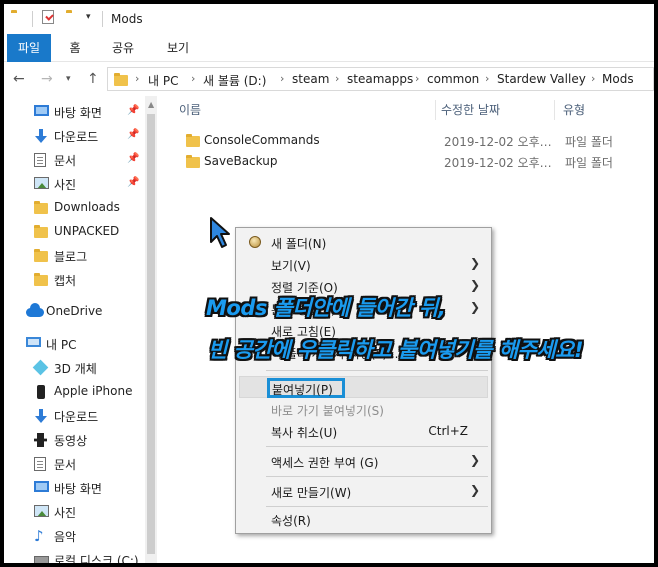 This screenshot has height=567, width=658. What do you see at coordinates (220, 232) in the screenshot?
I see `mouse-cursor-icon` at bounding box center [220, 232].